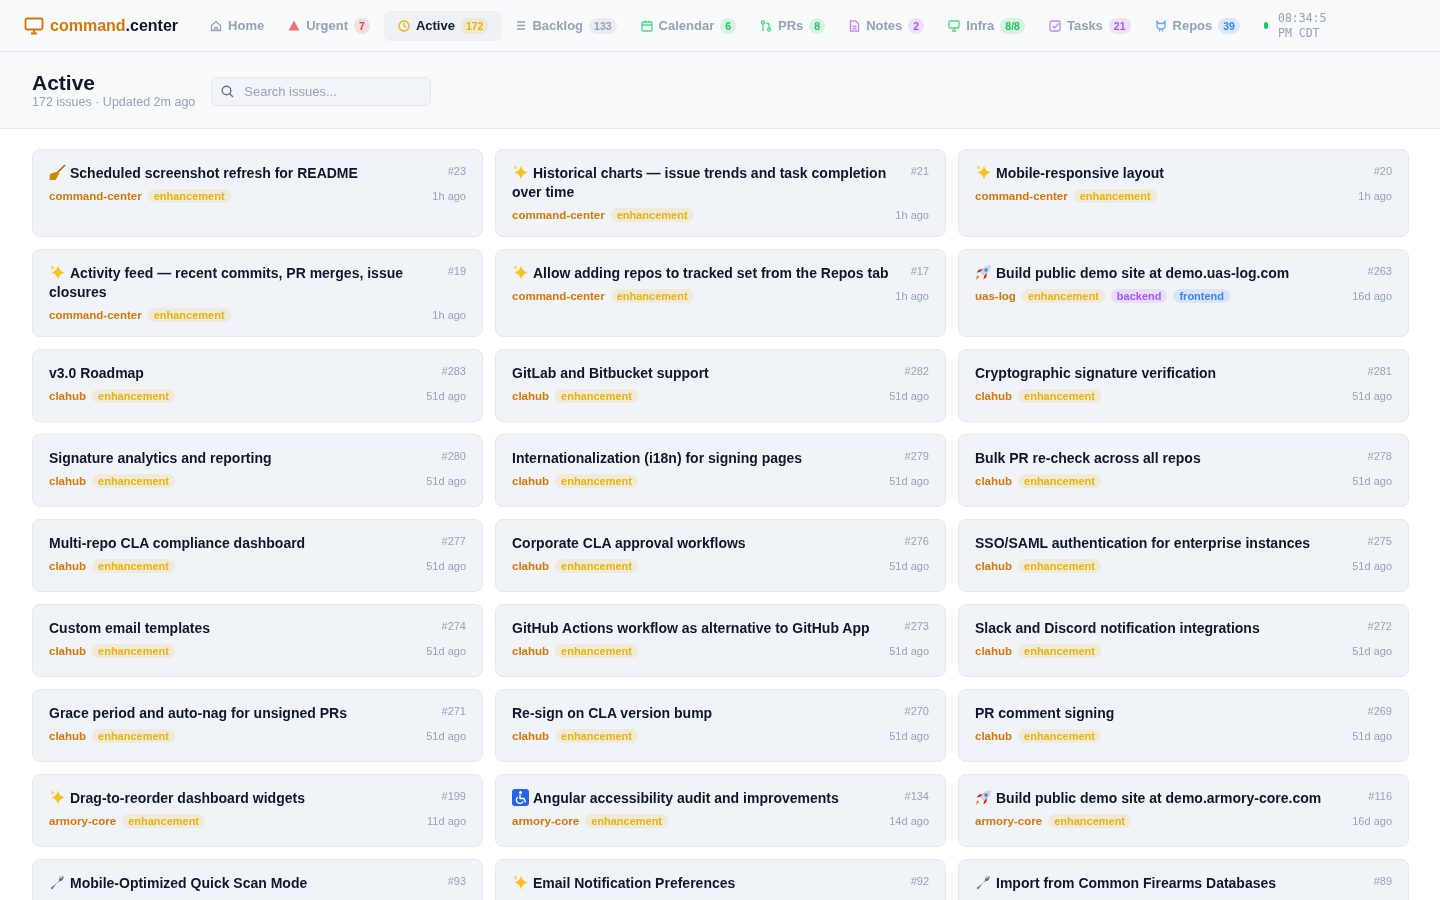 The height and width of the screenshot is (900, 1440). What do you see at coordinates (216, 25) in the screenshot?
I see `home-icon` at bounding box center [216, 25].